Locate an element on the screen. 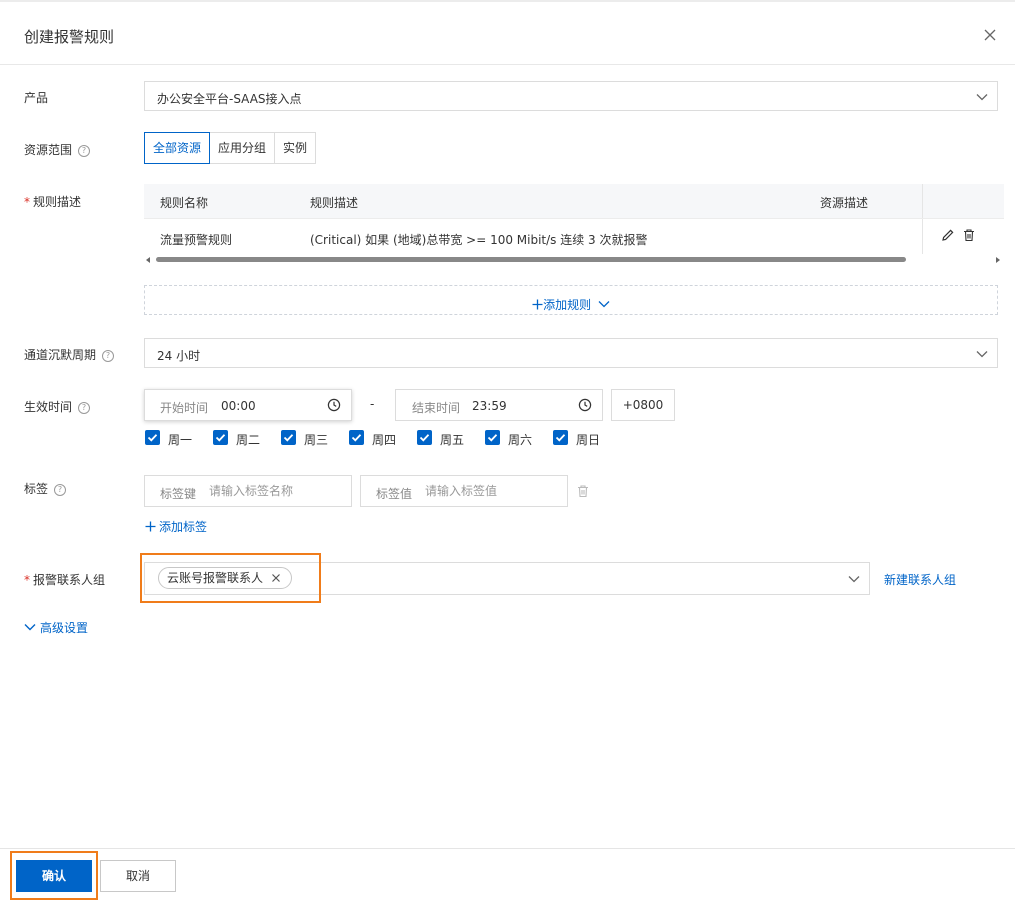  scope-option-all: 全部资源 is located at coordinates (177, 148).